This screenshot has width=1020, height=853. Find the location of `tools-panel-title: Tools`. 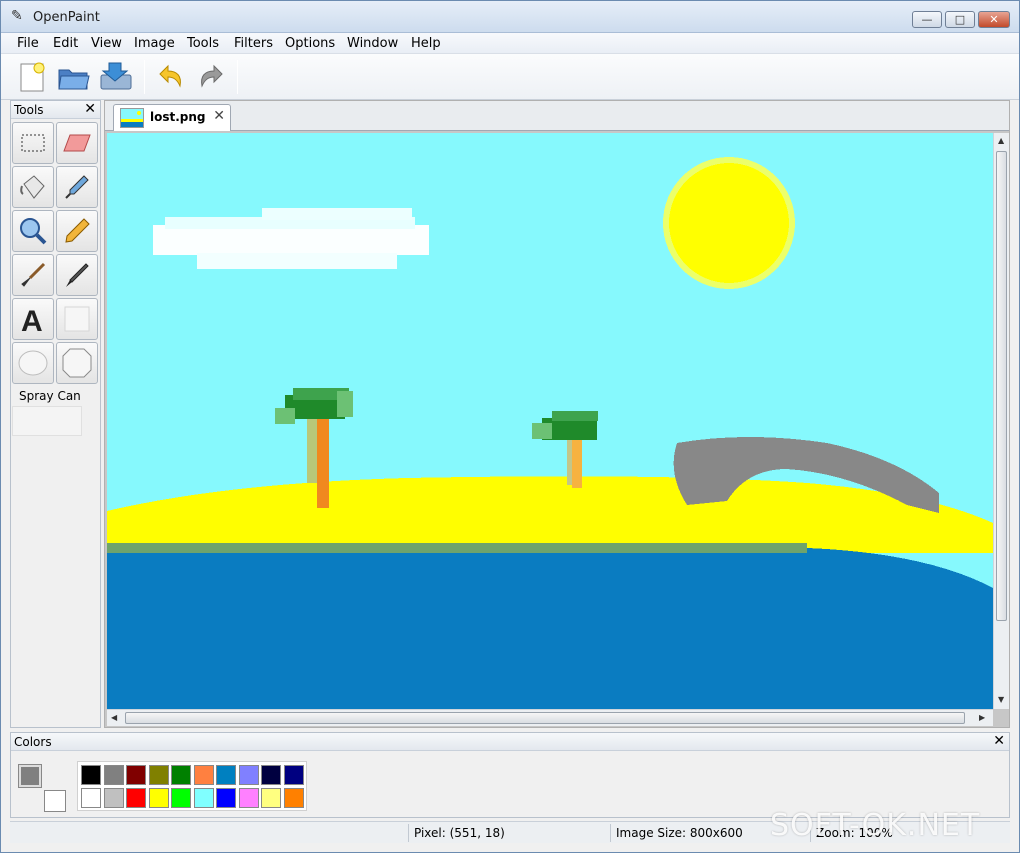

tools-panel-title: Tools is located at coordinates (29, 110).